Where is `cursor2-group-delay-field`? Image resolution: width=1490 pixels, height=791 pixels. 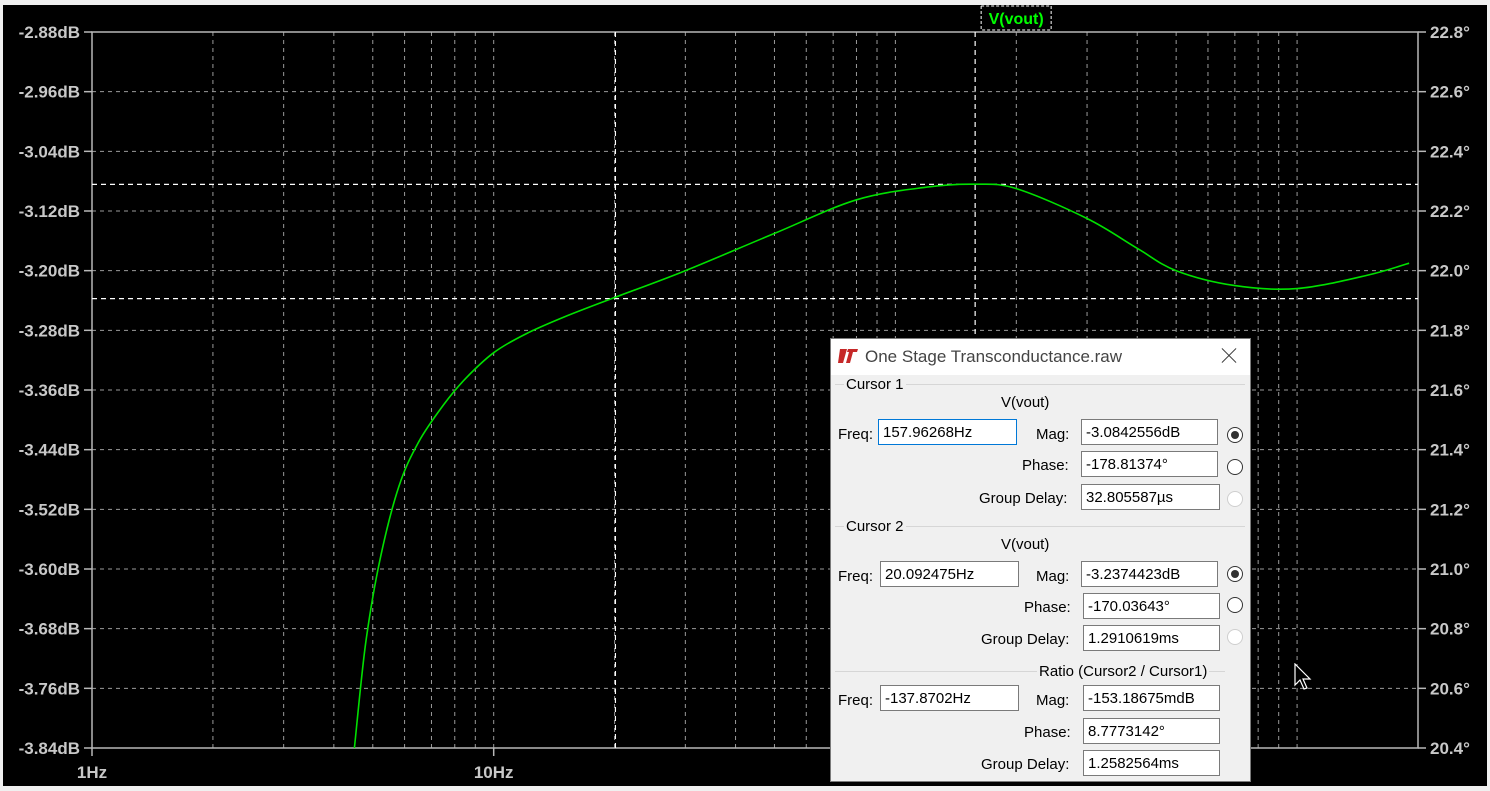 cursor2-group-delay-field is located at coordinates (1151, 638).